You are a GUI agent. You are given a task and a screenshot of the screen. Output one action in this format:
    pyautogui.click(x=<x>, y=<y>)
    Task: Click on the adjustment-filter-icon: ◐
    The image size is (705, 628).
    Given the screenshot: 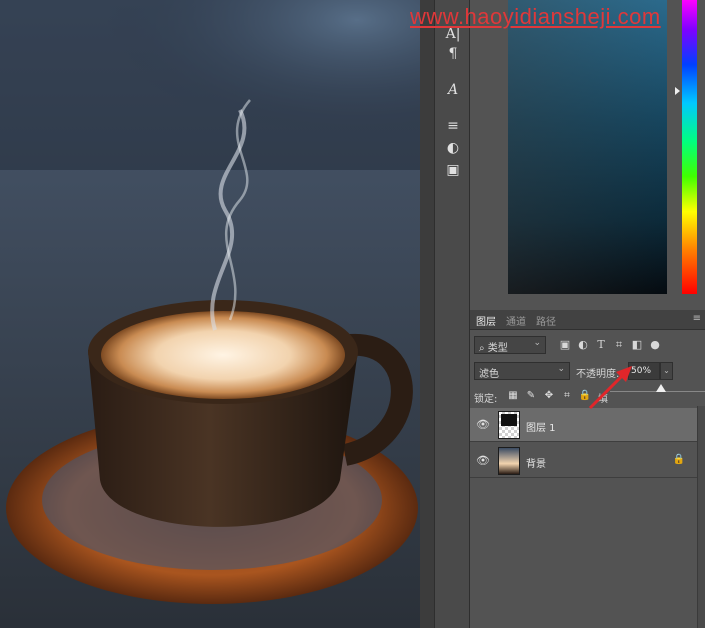 What is the action you would take?
    pyautogui.click(x=583, y=345)
    